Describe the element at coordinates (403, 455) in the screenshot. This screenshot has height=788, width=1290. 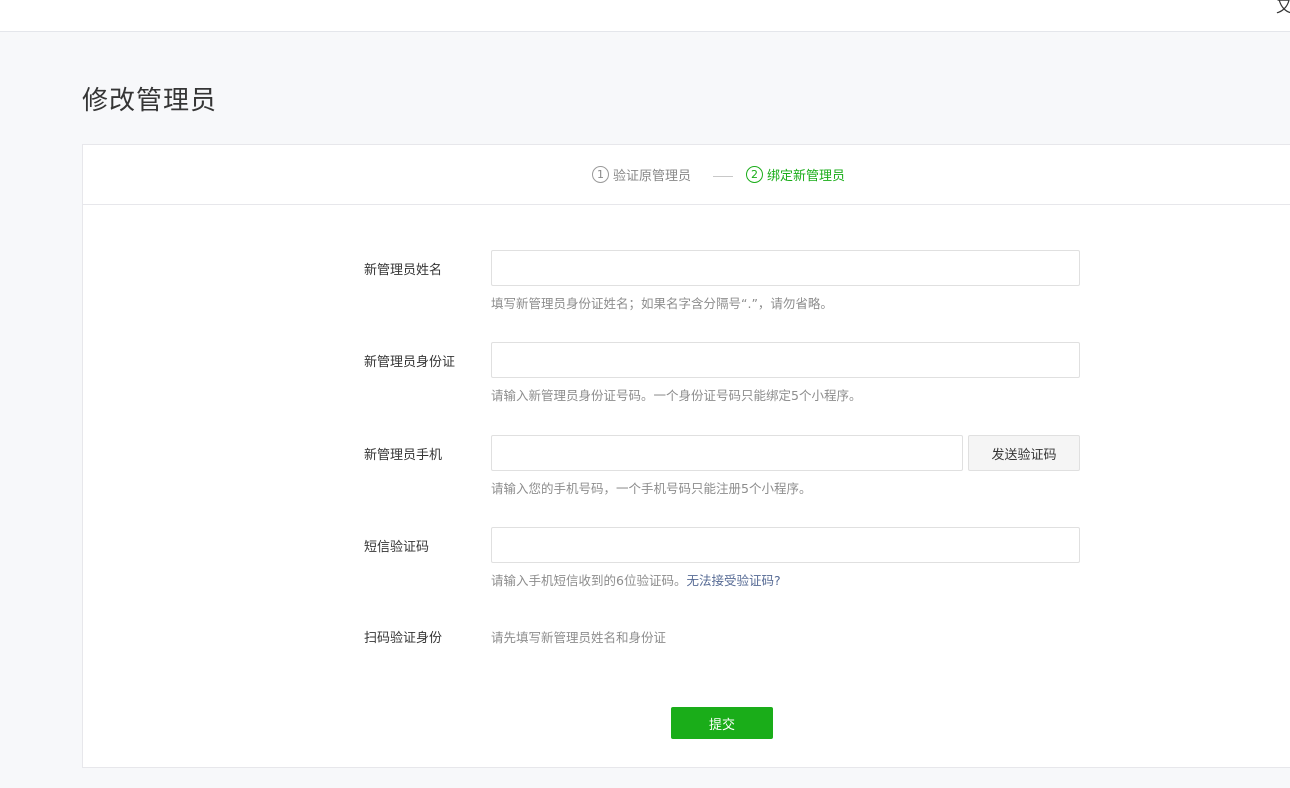
I see `phone-label: 新管理员手机` at that location.